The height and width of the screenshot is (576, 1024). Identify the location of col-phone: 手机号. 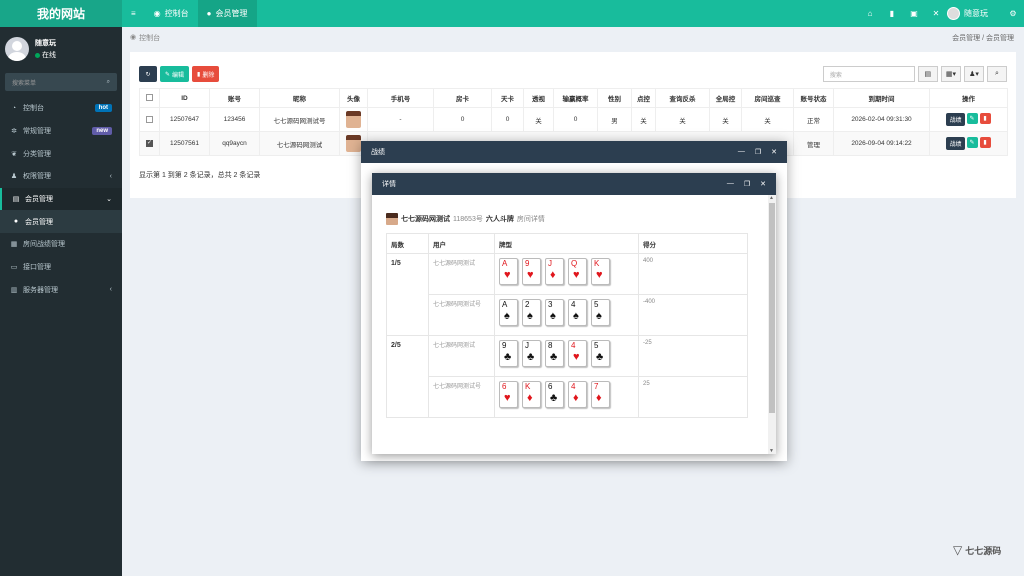
(400, 98).